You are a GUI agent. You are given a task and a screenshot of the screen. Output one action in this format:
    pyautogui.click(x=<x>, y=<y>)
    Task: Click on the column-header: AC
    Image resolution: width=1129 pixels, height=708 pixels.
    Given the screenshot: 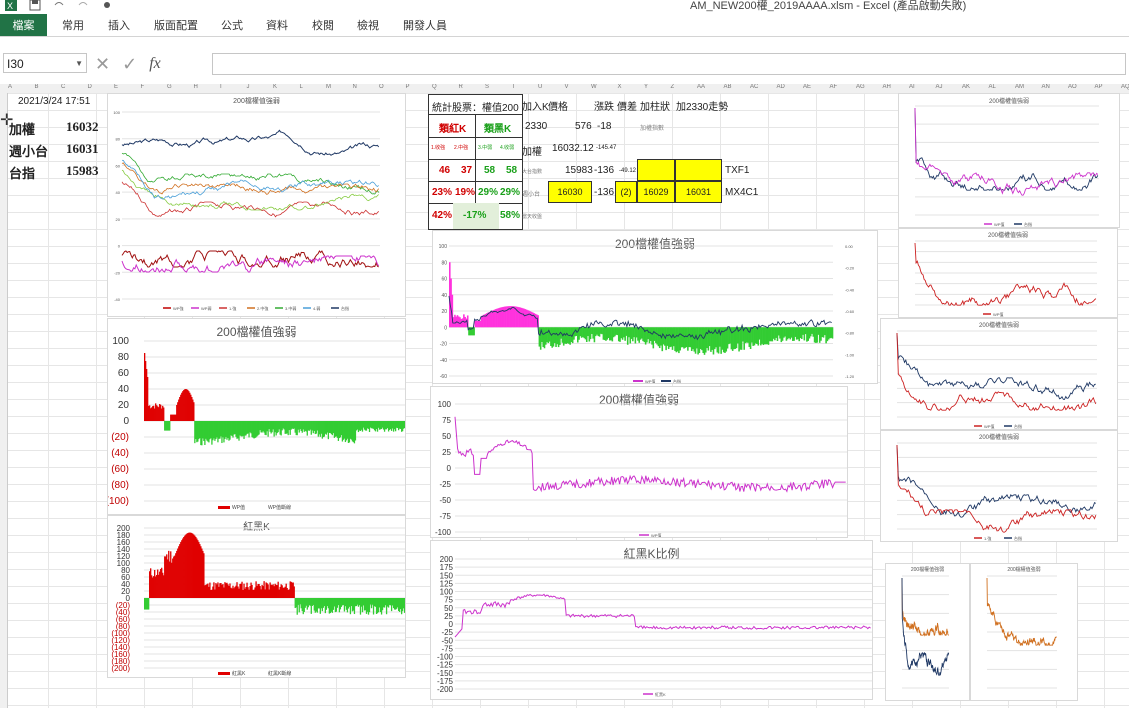 What is the action you would take?
    pyautogui.click(x=754, y=87)
    